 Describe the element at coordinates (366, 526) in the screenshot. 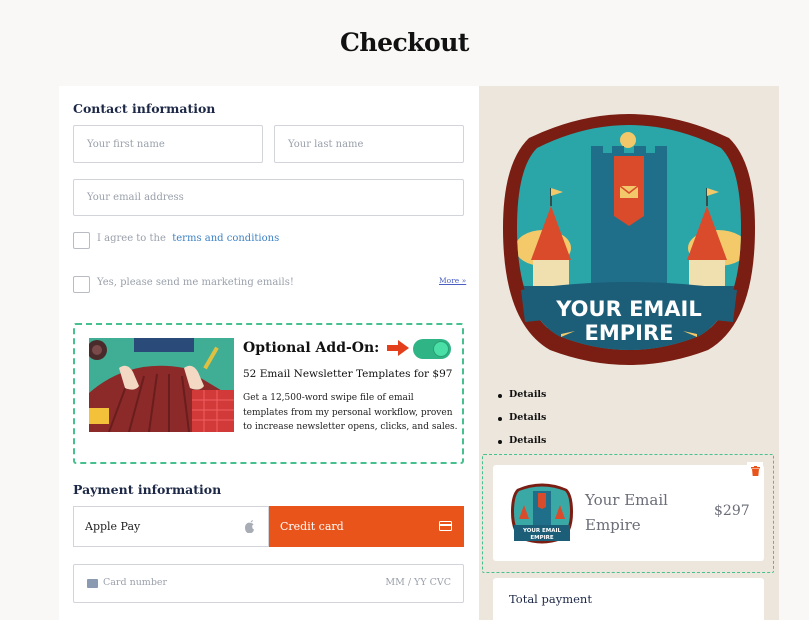

I see `credit-card-button: Credit card` at that location.